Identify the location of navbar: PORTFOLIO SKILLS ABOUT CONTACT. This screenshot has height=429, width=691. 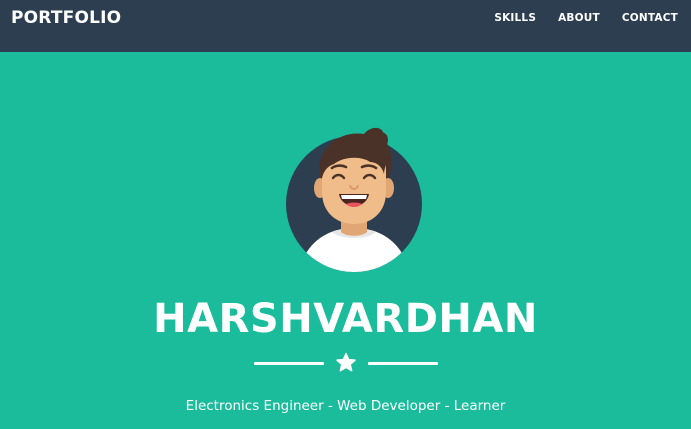
(345, 26).